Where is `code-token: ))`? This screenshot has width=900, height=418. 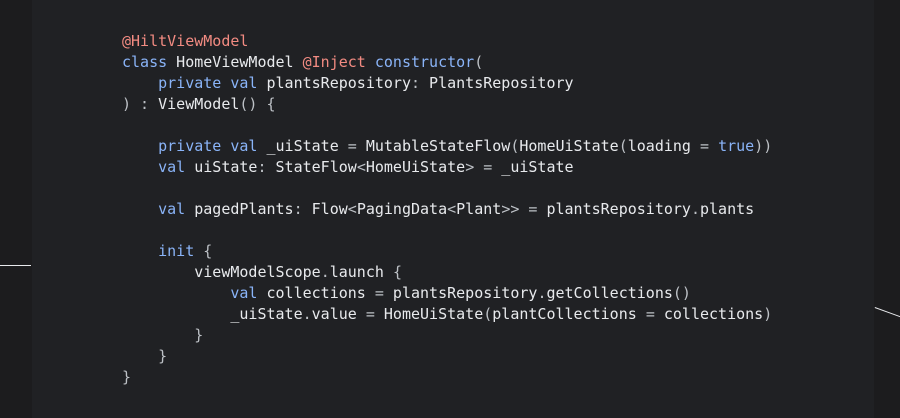
code-token: )) is located at coordinates (763, 146).